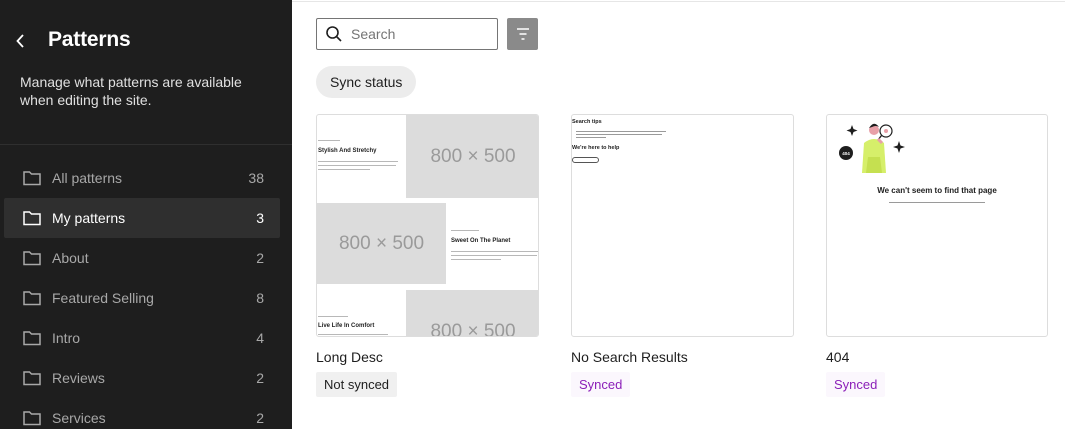 The width and height of the screenshot is (1065, 429). I want to click on pattern-card-no-search-results: Search tips We're here to help, so click(682, 225).